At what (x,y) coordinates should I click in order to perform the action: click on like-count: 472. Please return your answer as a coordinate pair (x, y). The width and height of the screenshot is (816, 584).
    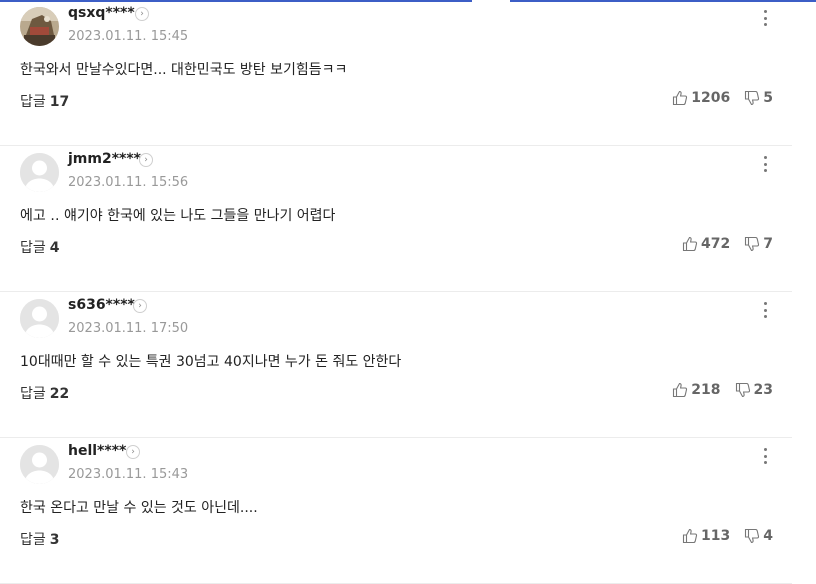
    Looking at the image, I should click on (716, 244).